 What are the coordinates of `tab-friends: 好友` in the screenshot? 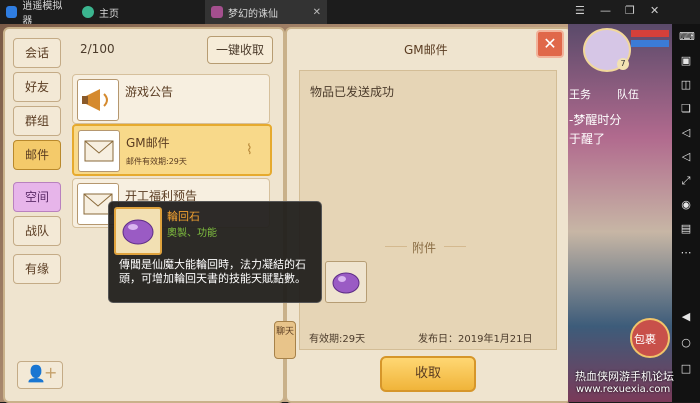 It's located at (37, 87).